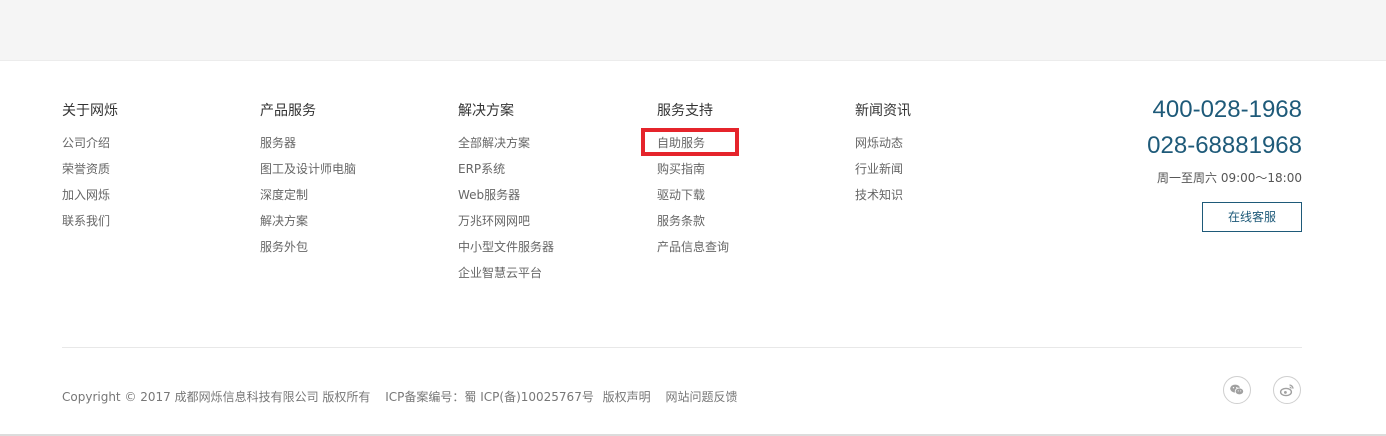 This screenshot has height=436, width=1386. What do you see at coordinates (693, 201) in the screenshot?
I see `footer-link-drivers: 驱动下载` at bounding box center [693, 201].